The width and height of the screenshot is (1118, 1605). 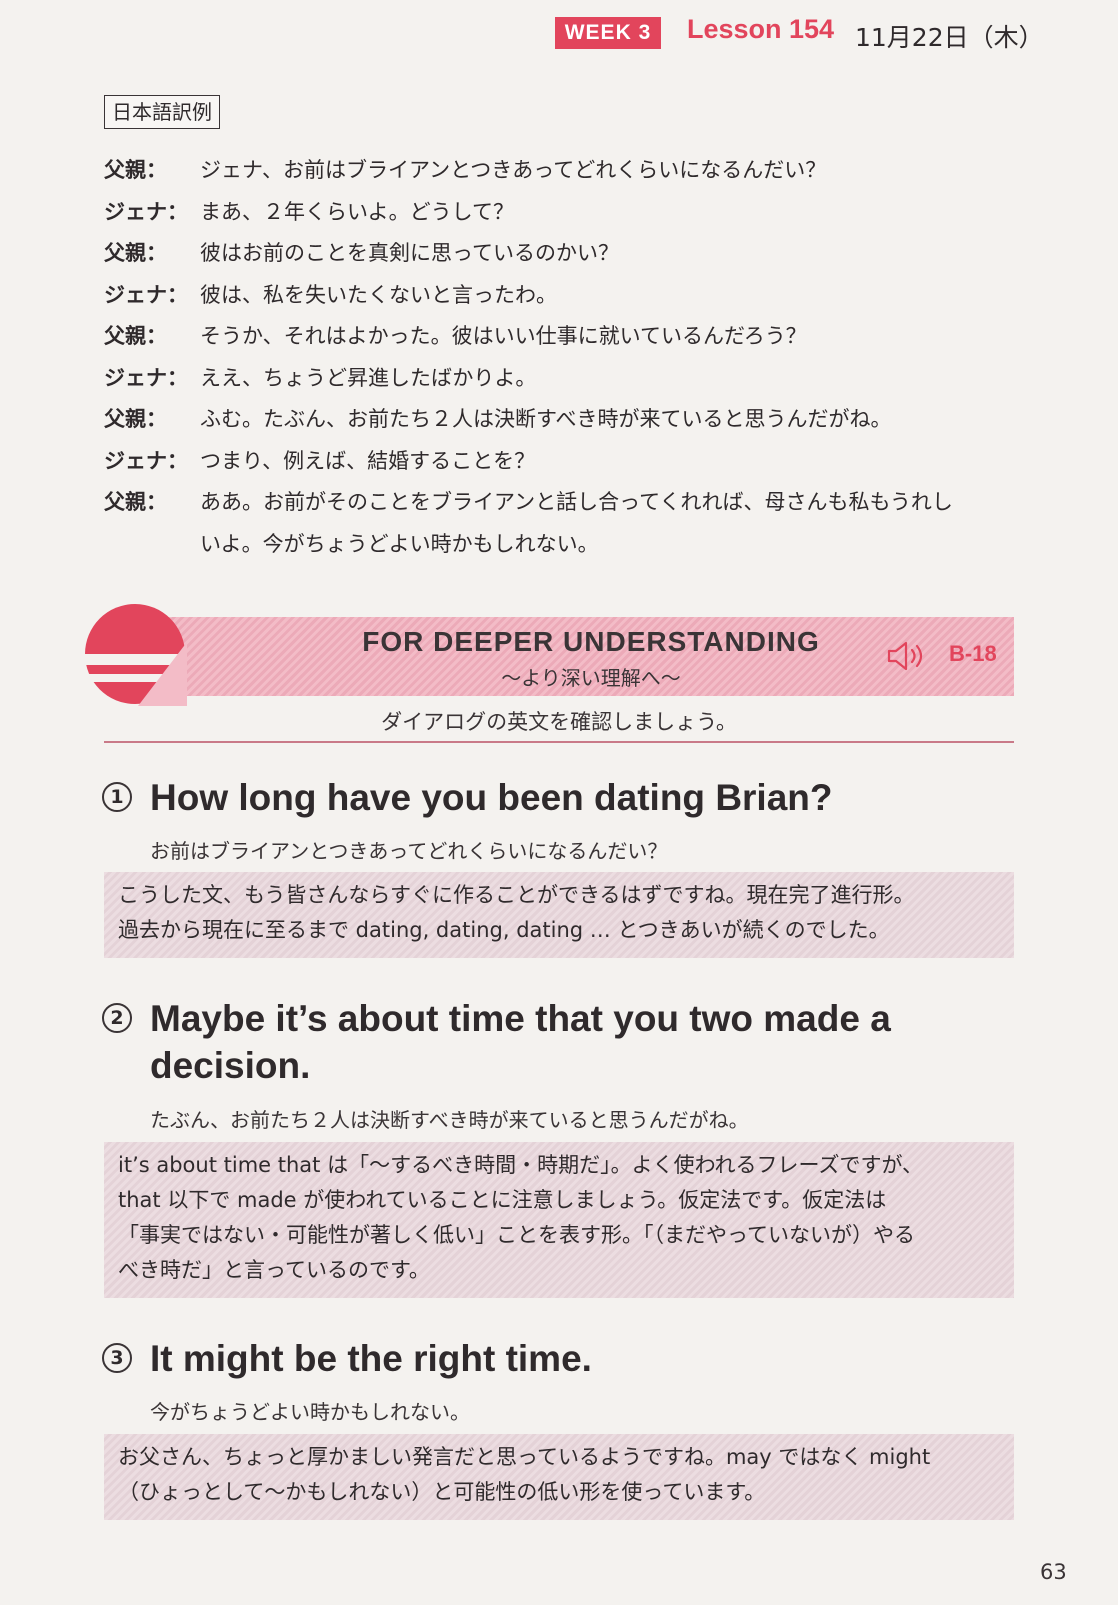 I want to click on dialog-continuation: いよ。今がちょうどよい時かもしれない。, so click(x=399, y=543).